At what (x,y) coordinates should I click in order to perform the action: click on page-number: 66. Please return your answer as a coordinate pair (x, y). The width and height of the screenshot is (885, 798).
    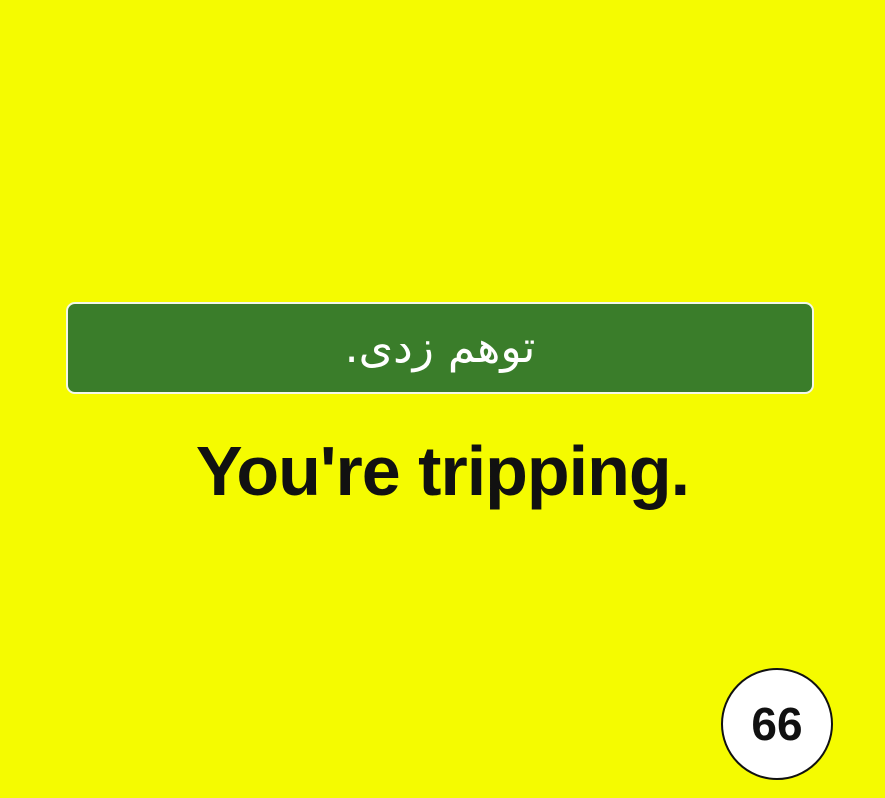
    Looking at the image, I should click on (777, 724).